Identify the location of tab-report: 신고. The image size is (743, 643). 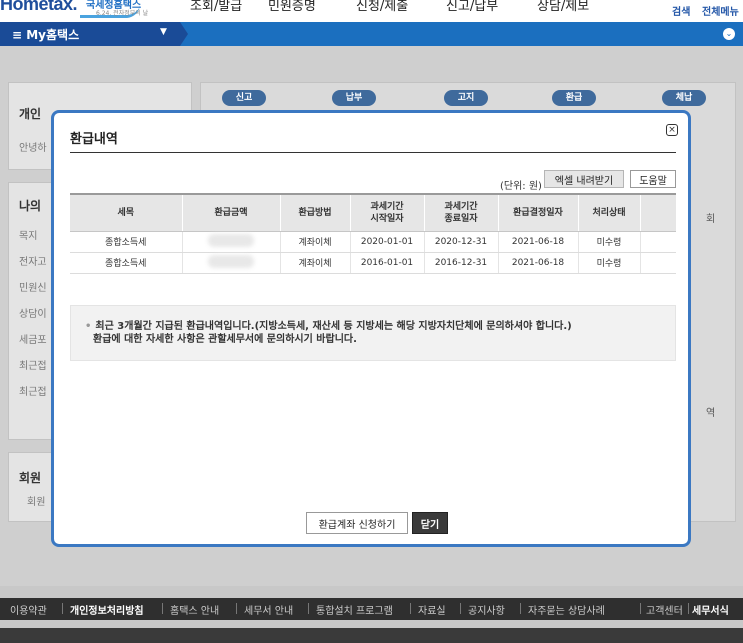
(244, 98).